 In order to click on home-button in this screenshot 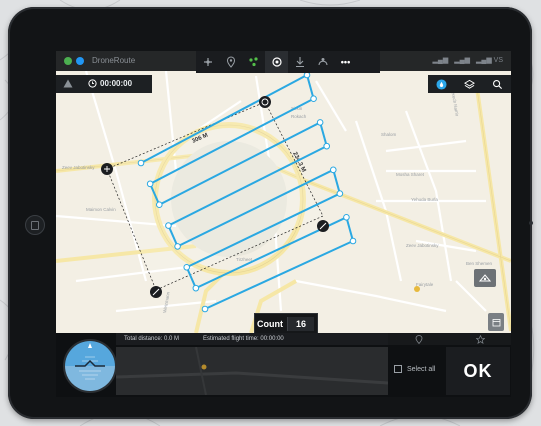, I will do `click(35, 225)`.